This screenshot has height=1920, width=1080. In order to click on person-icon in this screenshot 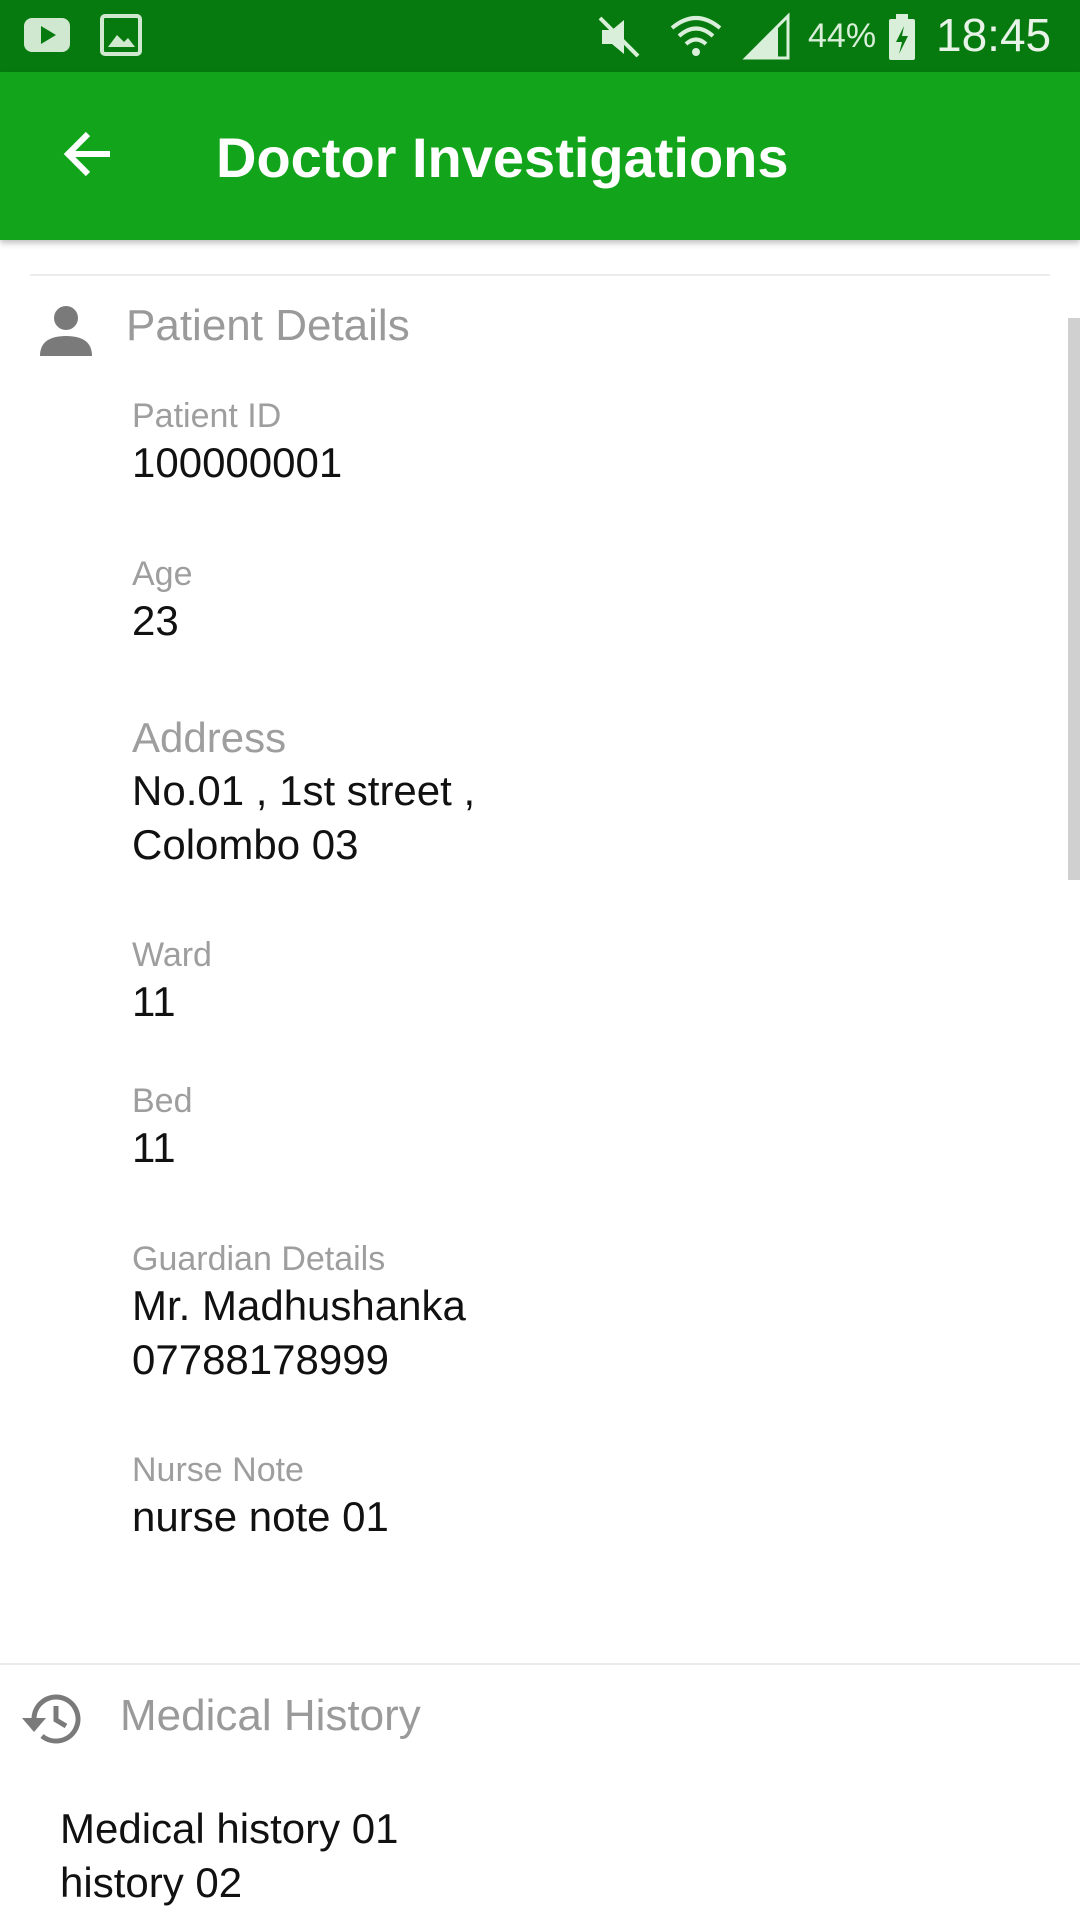, I will do `click(66, 332)`.